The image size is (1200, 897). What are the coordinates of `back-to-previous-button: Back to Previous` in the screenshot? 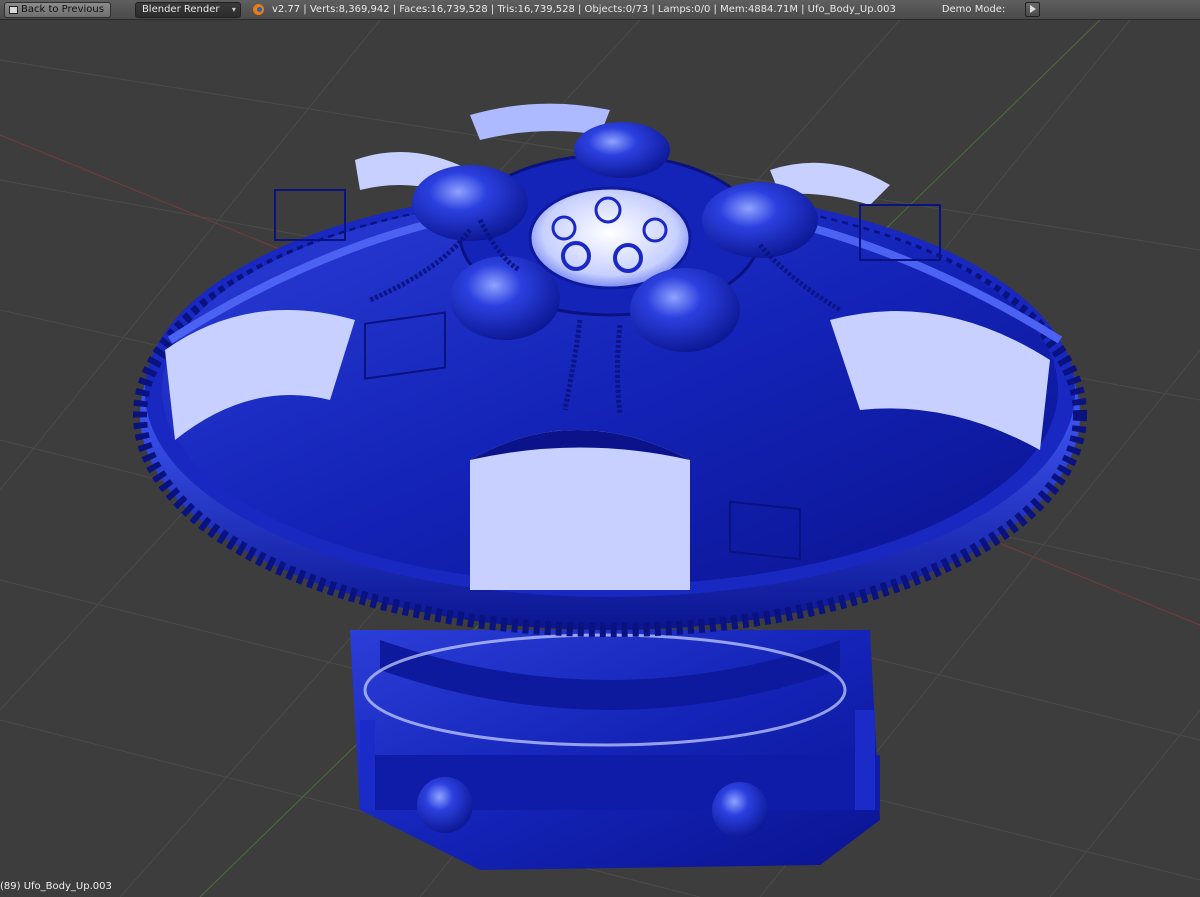 It's located at (57, 9).